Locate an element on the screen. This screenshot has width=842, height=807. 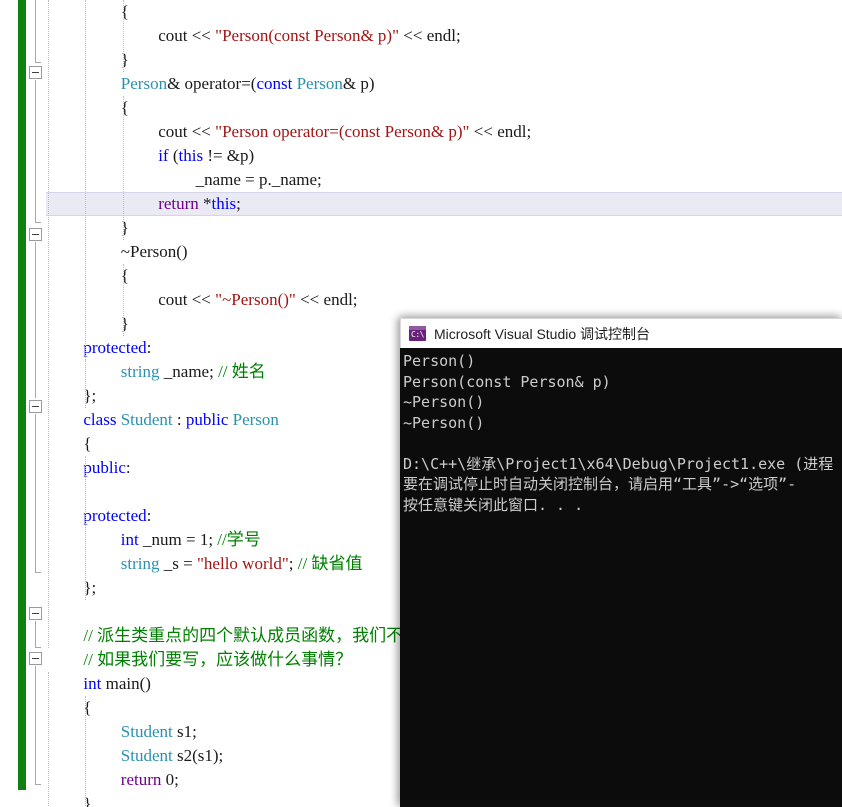
code-token: // 如果我们要写，应该做什么事情？ is located at coordinates (218, 659).